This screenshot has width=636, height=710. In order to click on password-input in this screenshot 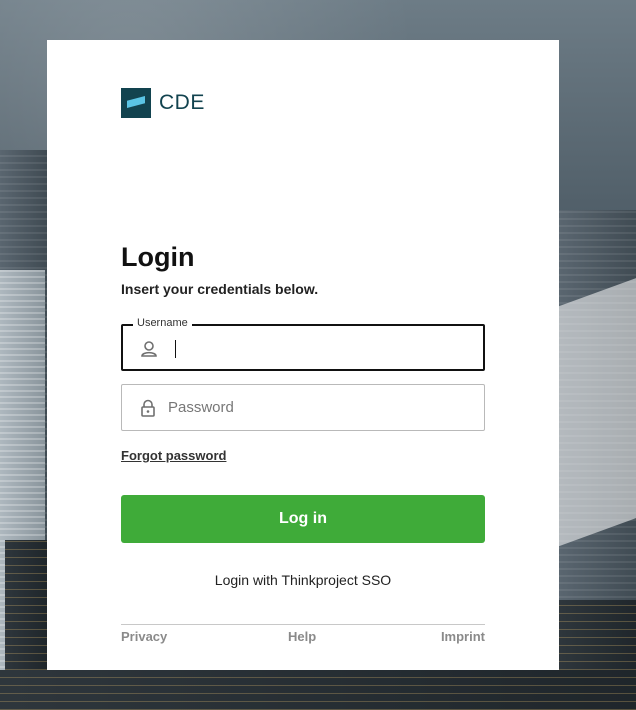, I will do `click(318, 407)`.